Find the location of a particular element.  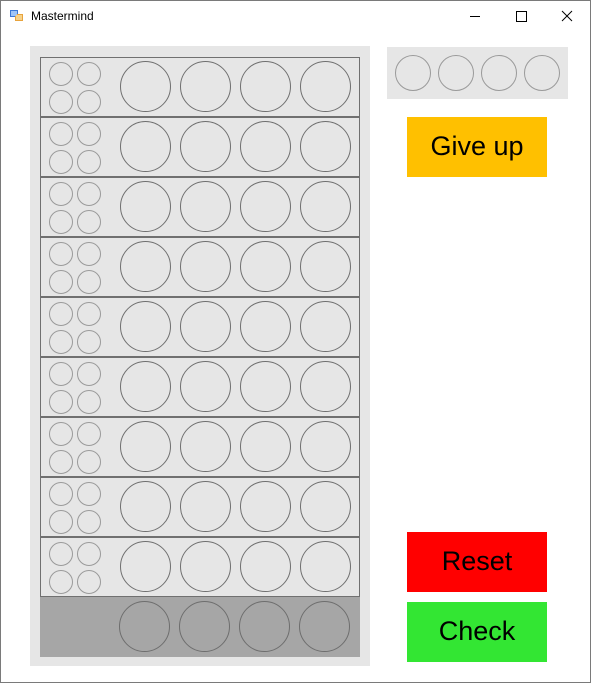

minimize-button is located at coordinates (475, 16).